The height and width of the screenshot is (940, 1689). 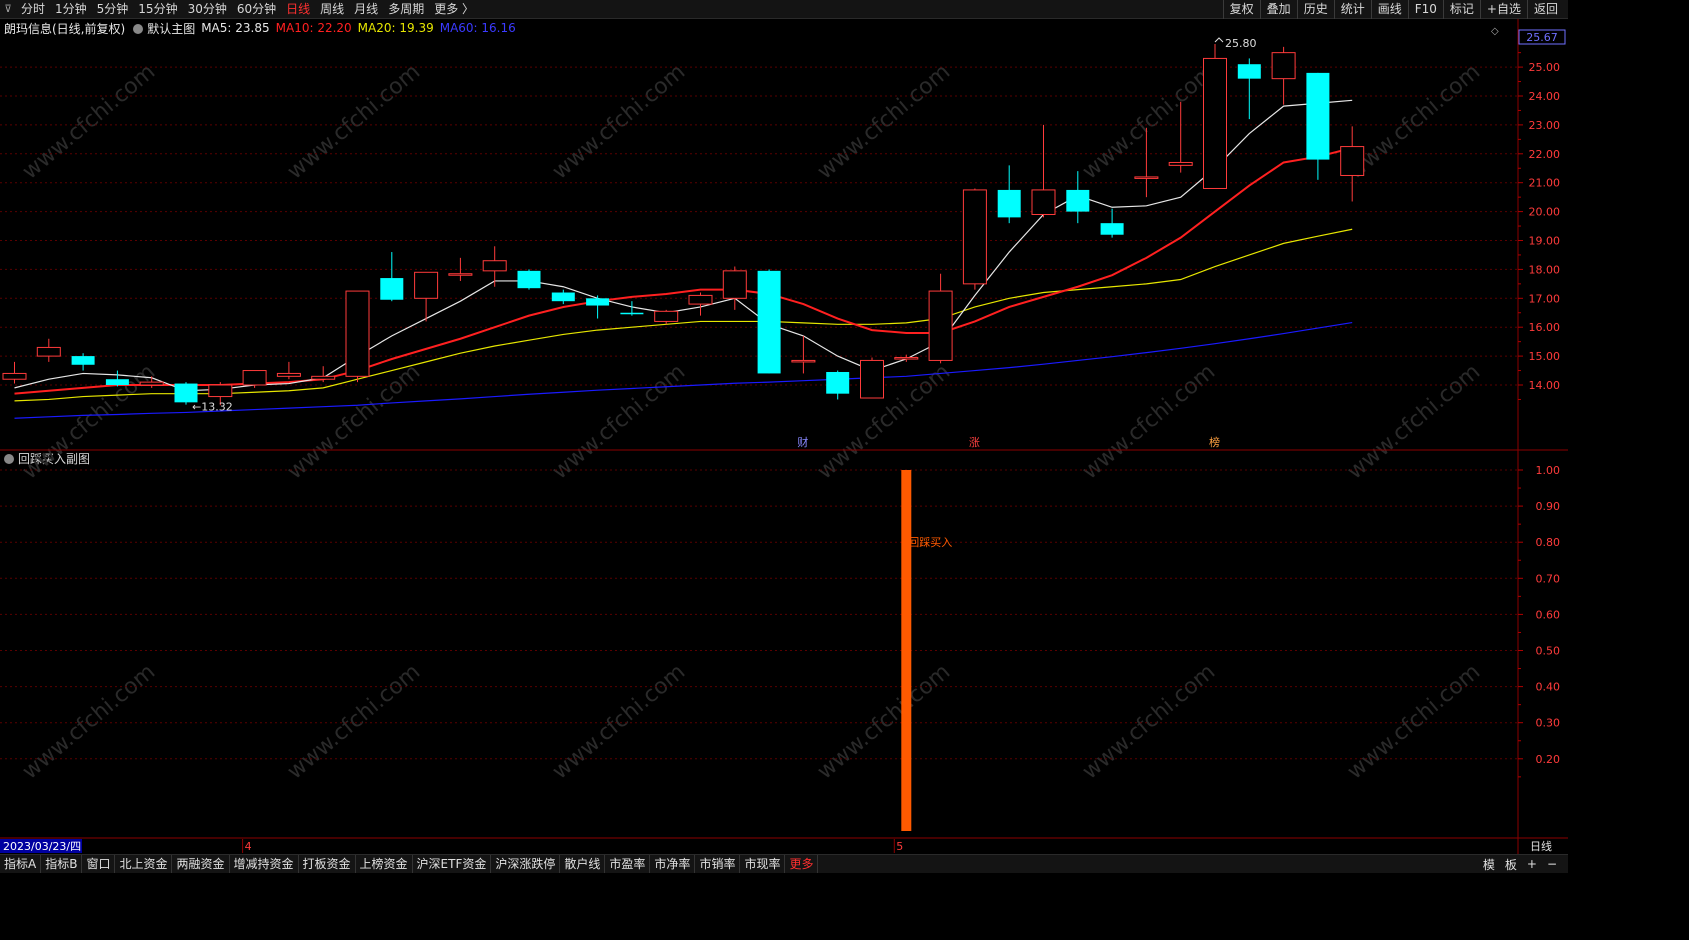 I want to click on high-price-label: 25.80, so click(x=1241, y=43).